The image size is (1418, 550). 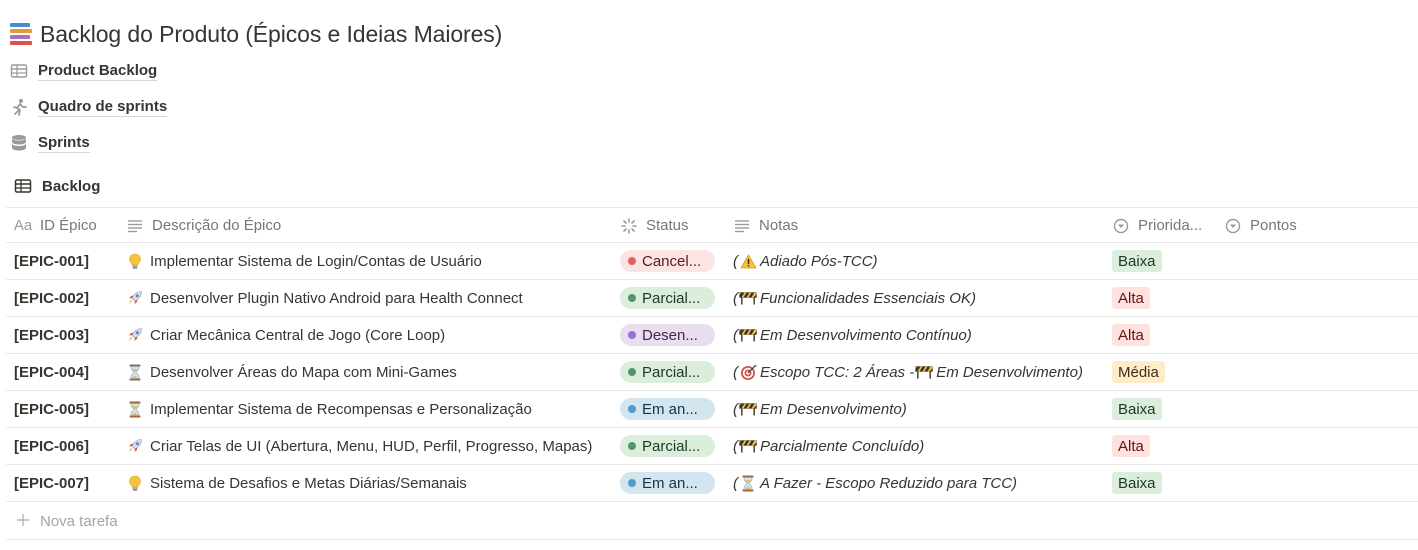 I want to click on view-tab-label: Backlog, so click(x=71, y=186).